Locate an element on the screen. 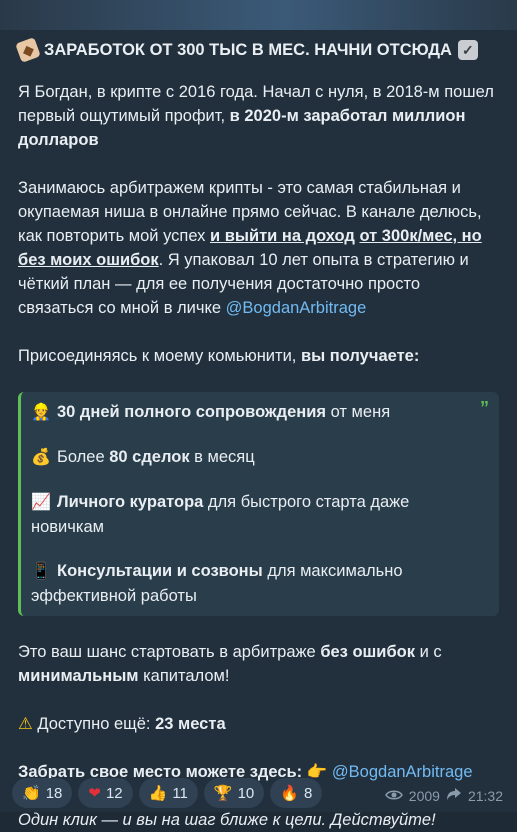 Image resolution: width=517 pixels, height=832 pixels. person-icon: 👷 is located at coordinates (41, 412).